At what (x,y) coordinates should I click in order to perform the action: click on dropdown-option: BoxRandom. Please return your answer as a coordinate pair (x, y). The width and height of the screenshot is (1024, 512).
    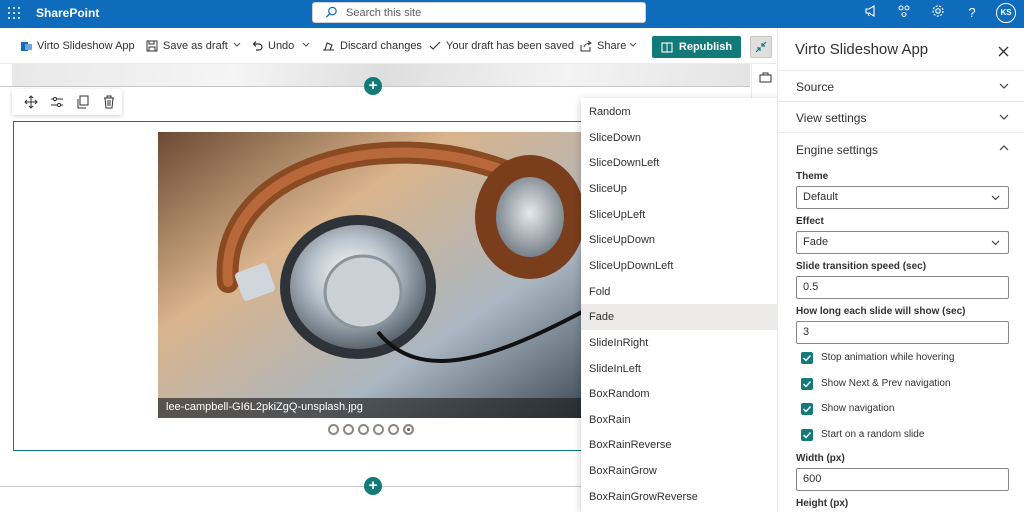
    Looking at the image, I should click on (688, 394).